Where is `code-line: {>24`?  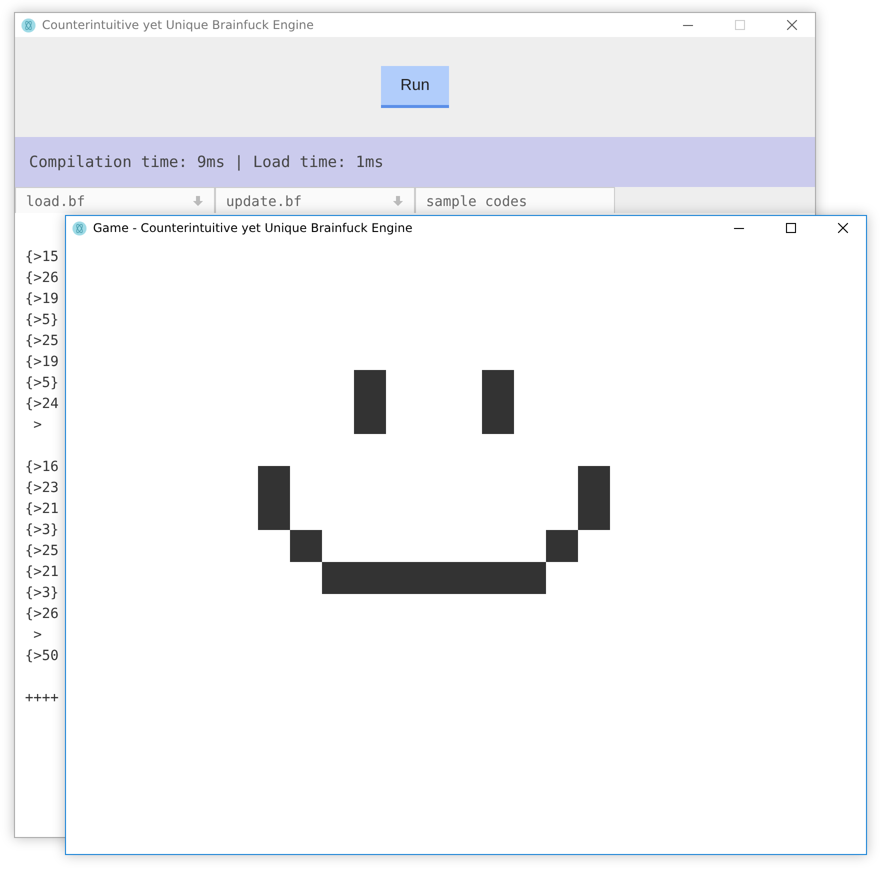 code-line: {>24 is located at coordinates (42, 404).